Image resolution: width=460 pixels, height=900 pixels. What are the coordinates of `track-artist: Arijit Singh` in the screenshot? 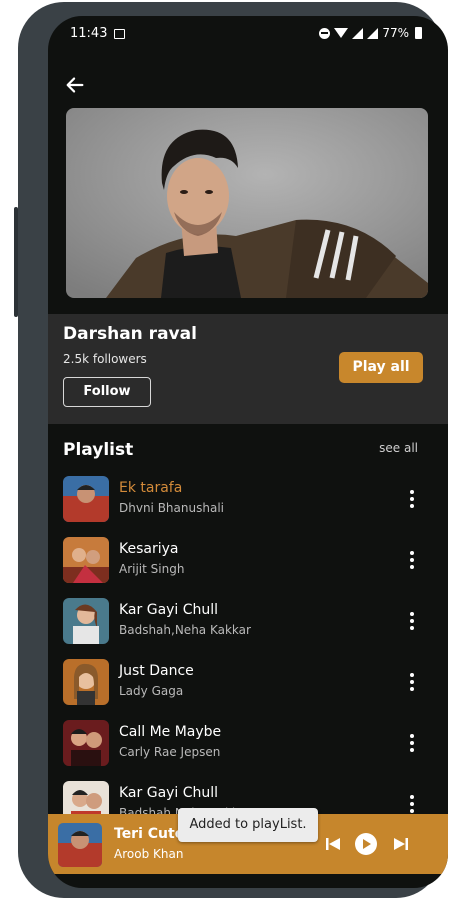 It's located at (152, 569).